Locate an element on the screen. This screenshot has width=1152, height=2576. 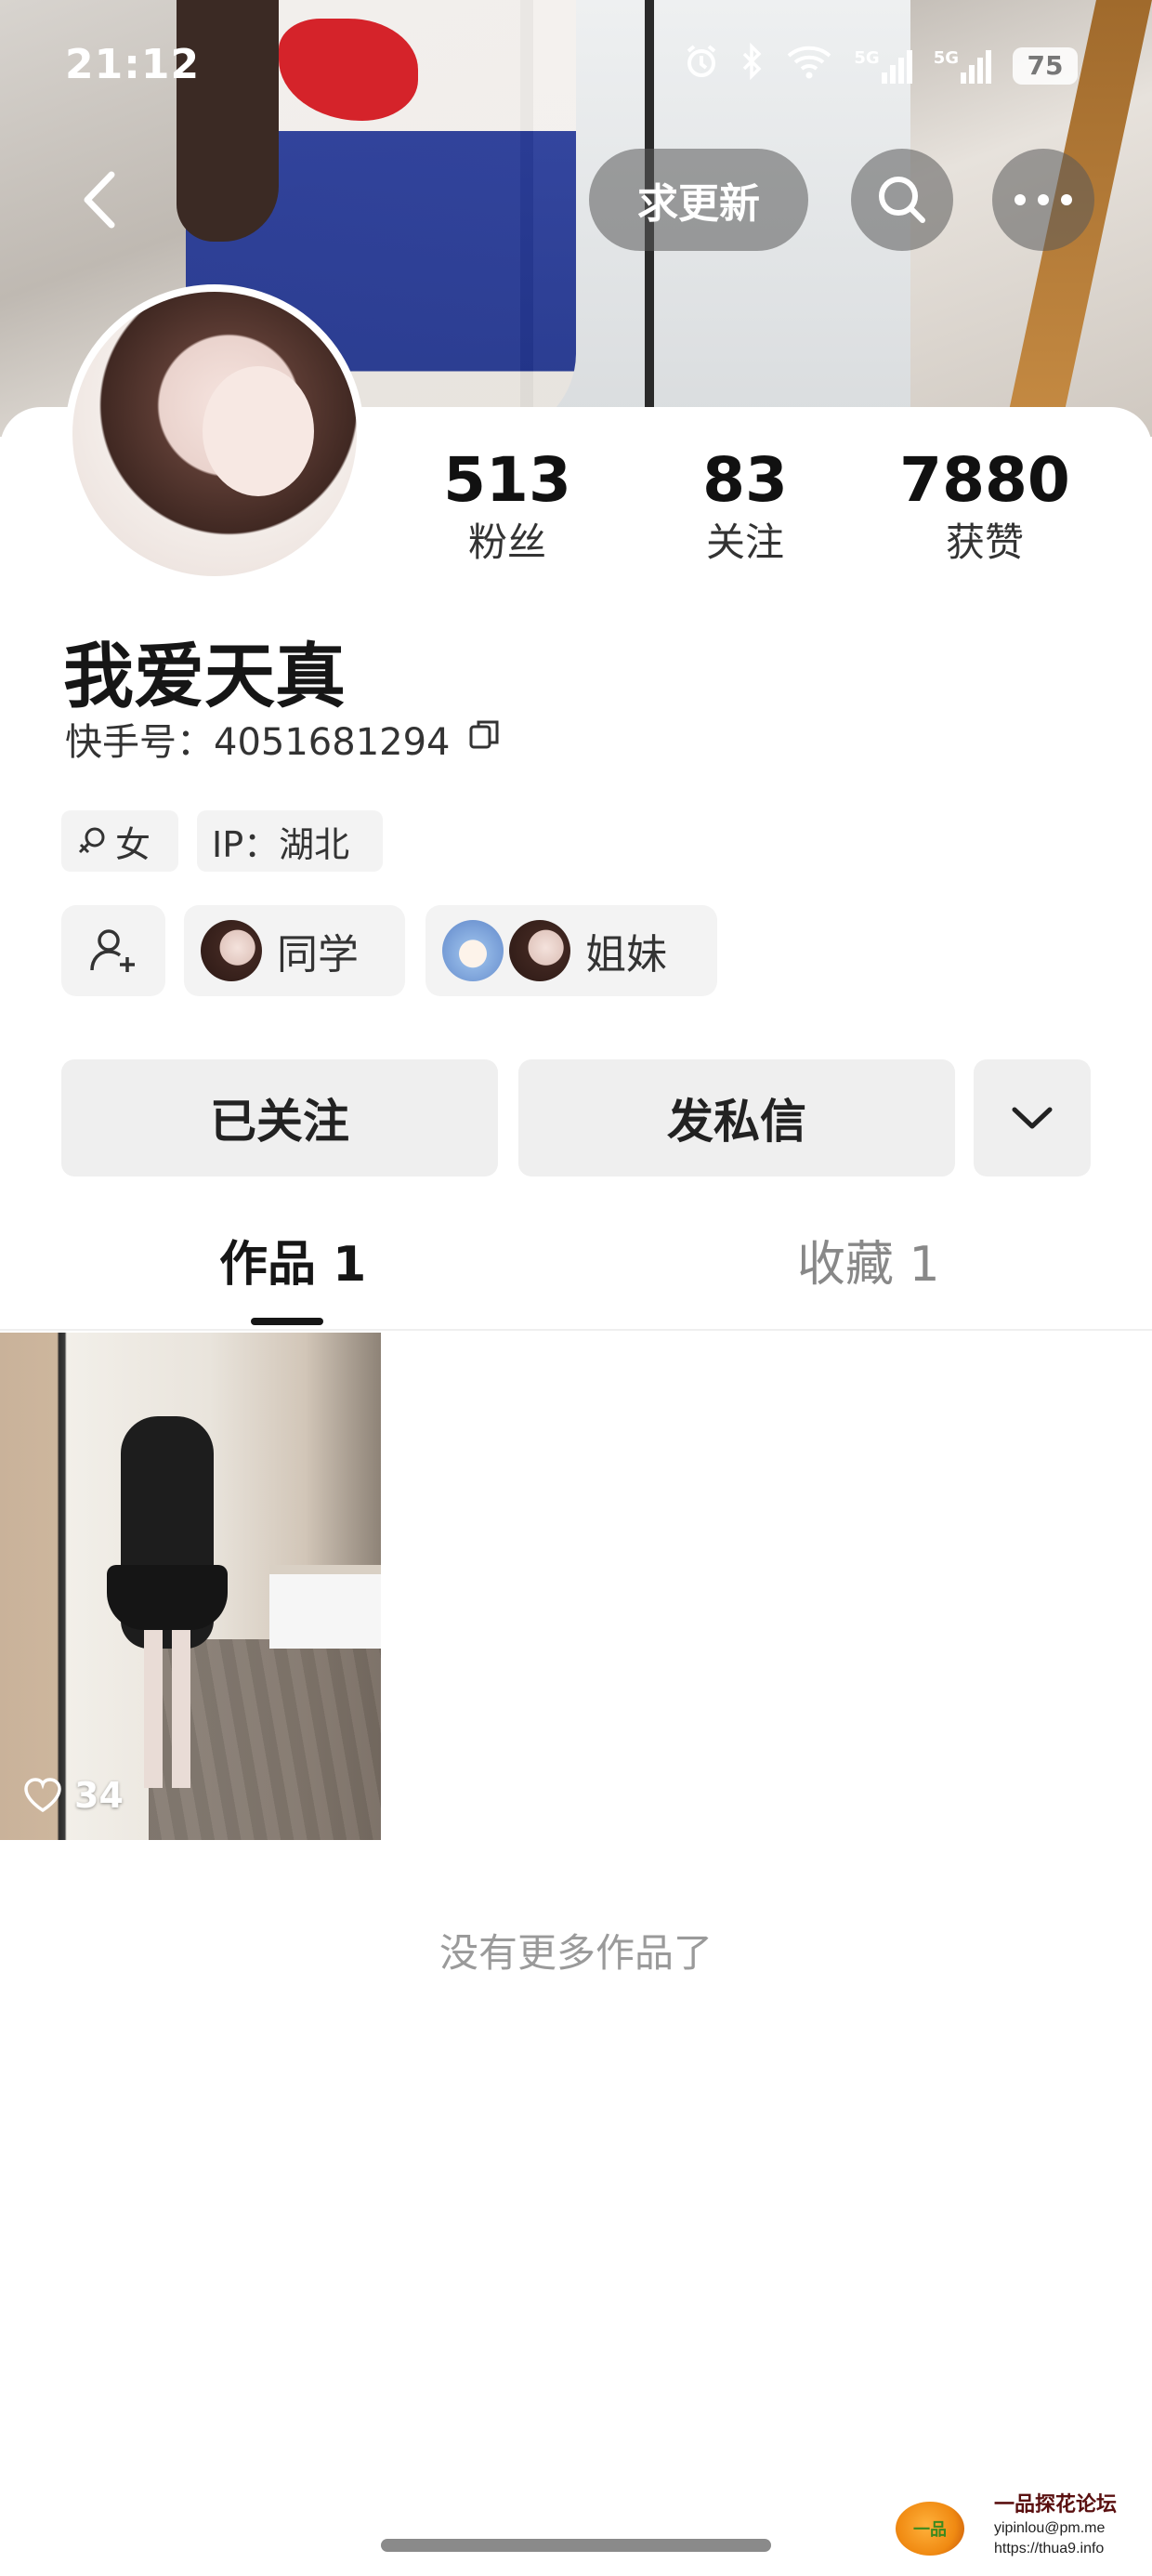
alarm-icon is located at coordinates (701, 65).